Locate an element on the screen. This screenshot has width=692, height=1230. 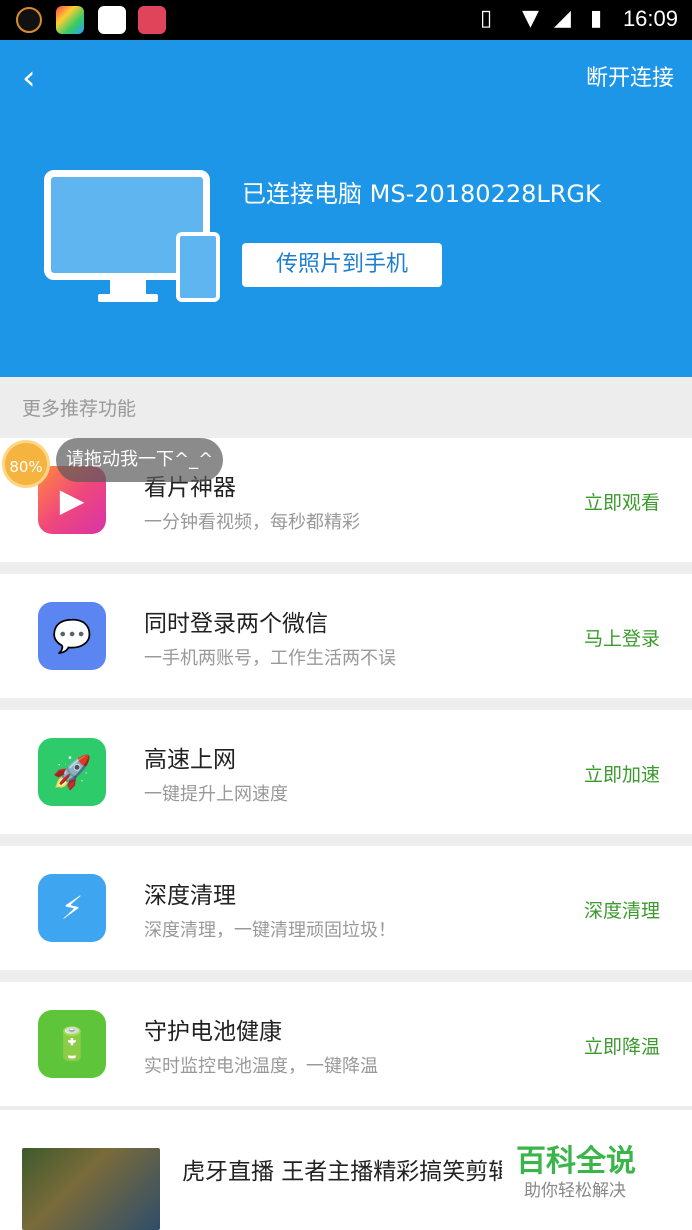
monitor-base is located at coordinates (128, 298).